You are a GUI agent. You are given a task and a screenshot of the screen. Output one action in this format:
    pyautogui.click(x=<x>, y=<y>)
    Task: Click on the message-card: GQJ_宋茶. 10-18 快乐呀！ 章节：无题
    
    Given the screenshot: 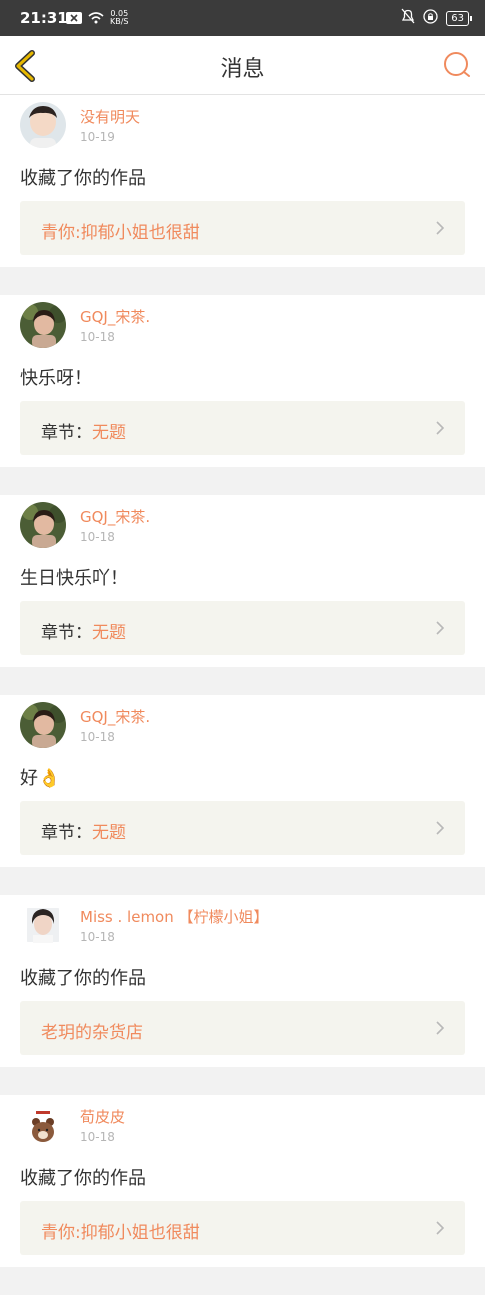 What is the action you would take?
    pyautogui.click(x=242, y=381)
    